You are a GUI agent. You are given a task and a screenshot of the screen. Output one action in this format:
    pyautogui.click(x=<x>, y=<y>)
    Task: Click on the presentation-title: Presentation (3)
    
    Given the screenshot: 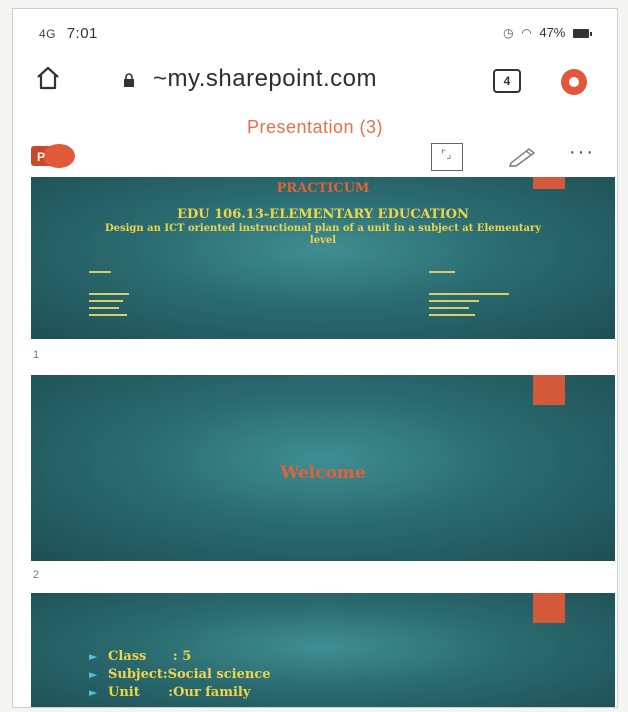 What is the action you would take?
    pyautogui.click(x=315, y=127)
    